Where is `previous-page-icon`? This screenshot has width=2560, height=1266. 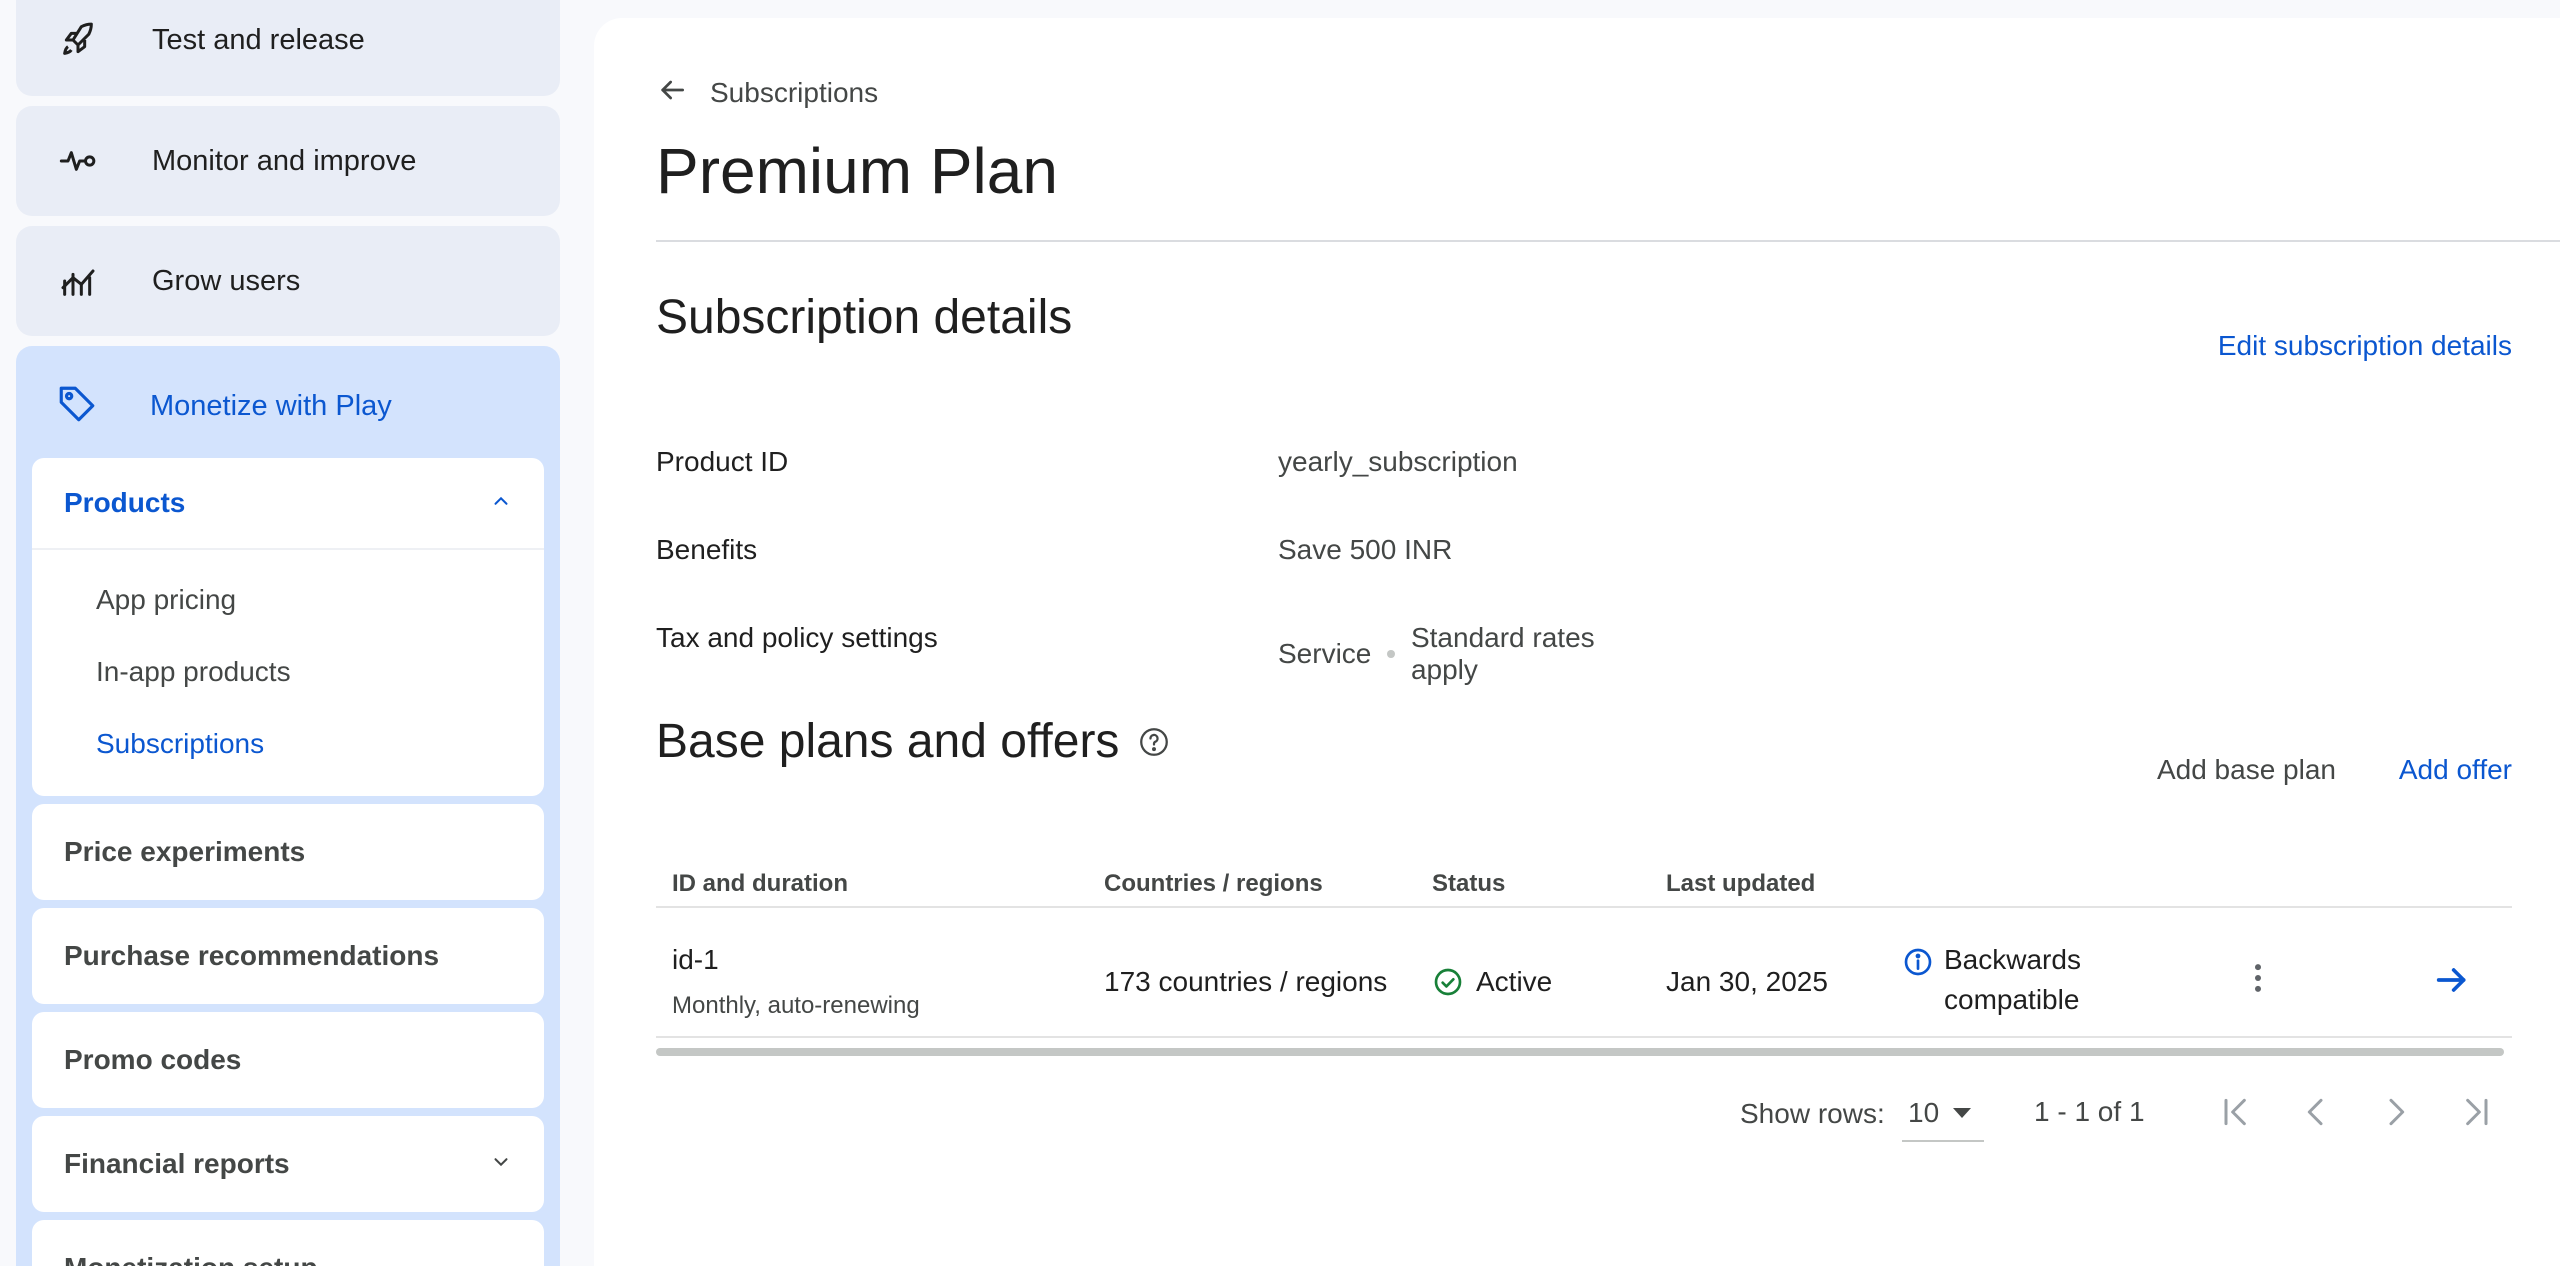
previous-page-icon is located at coordinates (2316, 1112).